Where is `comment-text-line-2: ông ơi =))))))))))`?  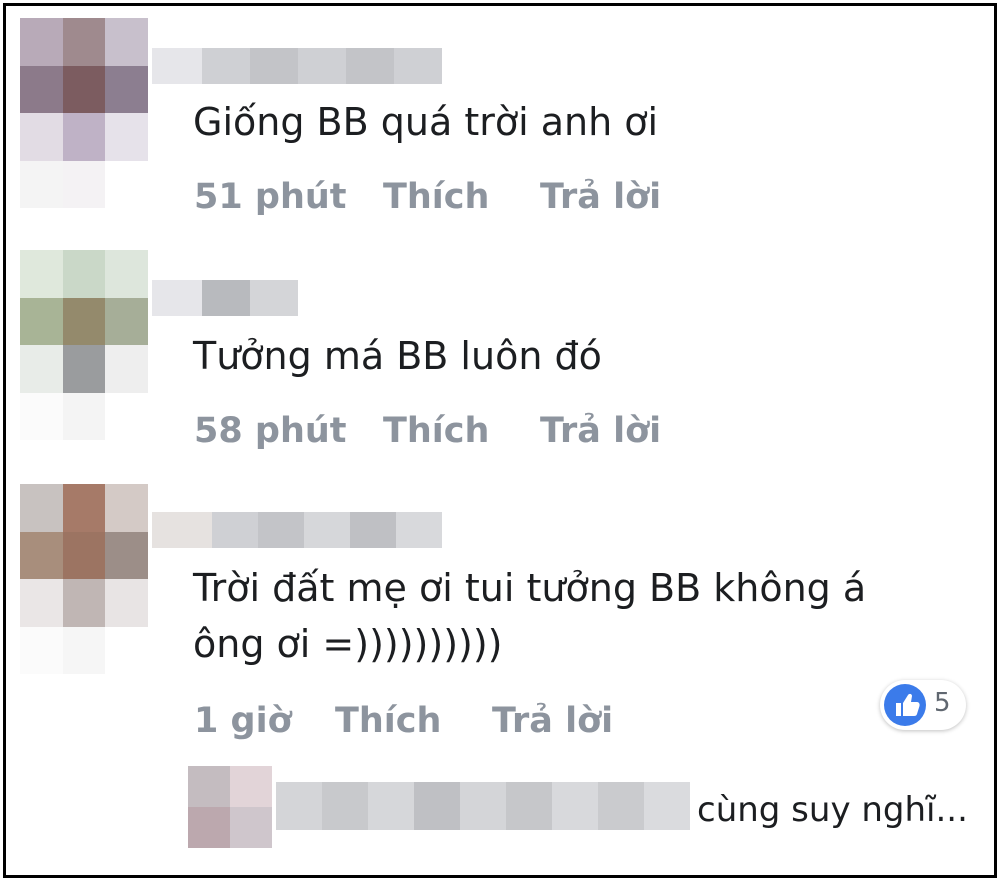
comment-text-line-2: ông ơi =)))))))))) is located at coordinates (348, 644).